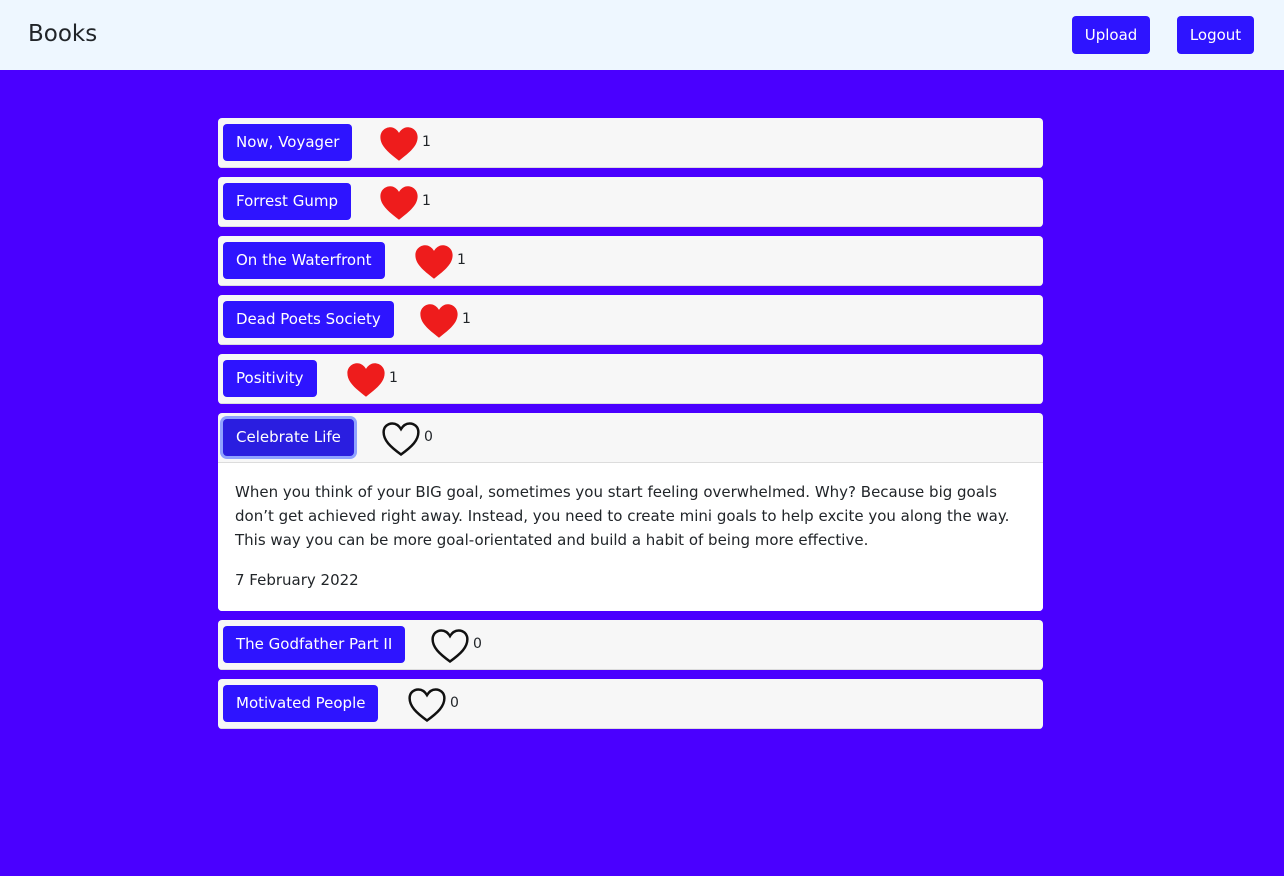 This screenshot has height=876, width=1284. Describe the element at coordinates (630, 438) in the screenshot. I see `book-item-header: Celebrate Life 0` at that location.